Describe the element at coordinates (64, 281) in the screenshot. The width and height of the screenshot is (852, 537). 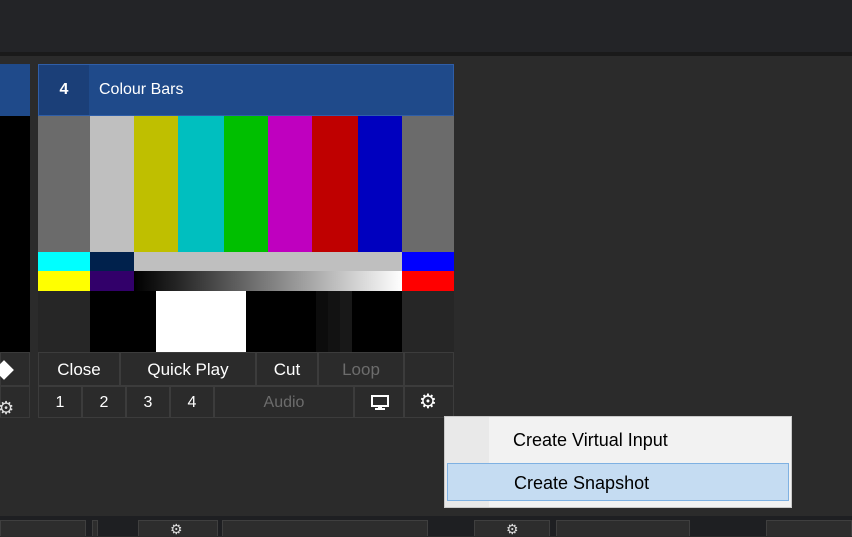
I see `swatch-yellow` at that location.